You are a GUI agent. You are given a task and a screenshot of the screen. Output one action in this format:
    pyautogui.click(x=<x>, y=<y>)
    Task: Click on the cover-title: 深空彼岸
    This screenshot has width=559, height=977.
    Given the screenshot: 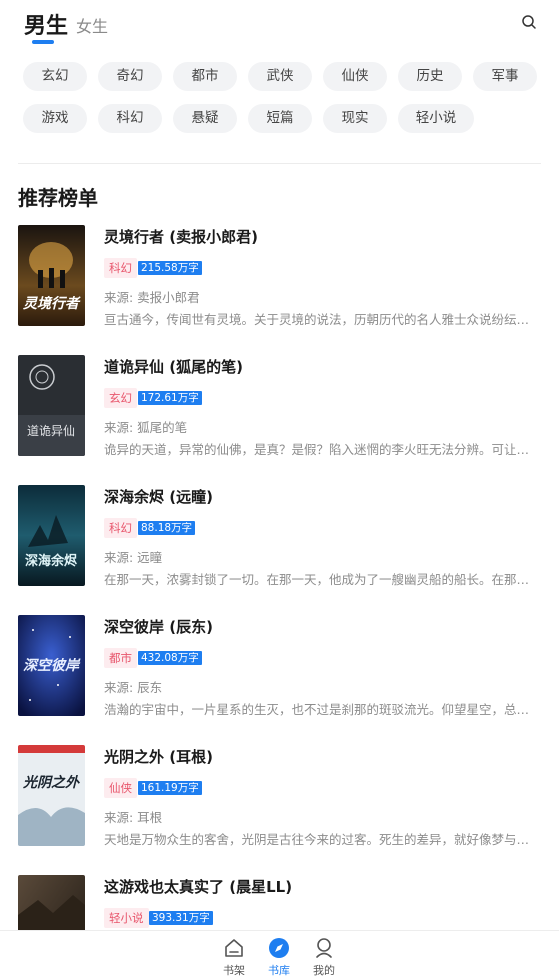 What is the action you would take?
    pyautogui.click(x=52, y=665)
    